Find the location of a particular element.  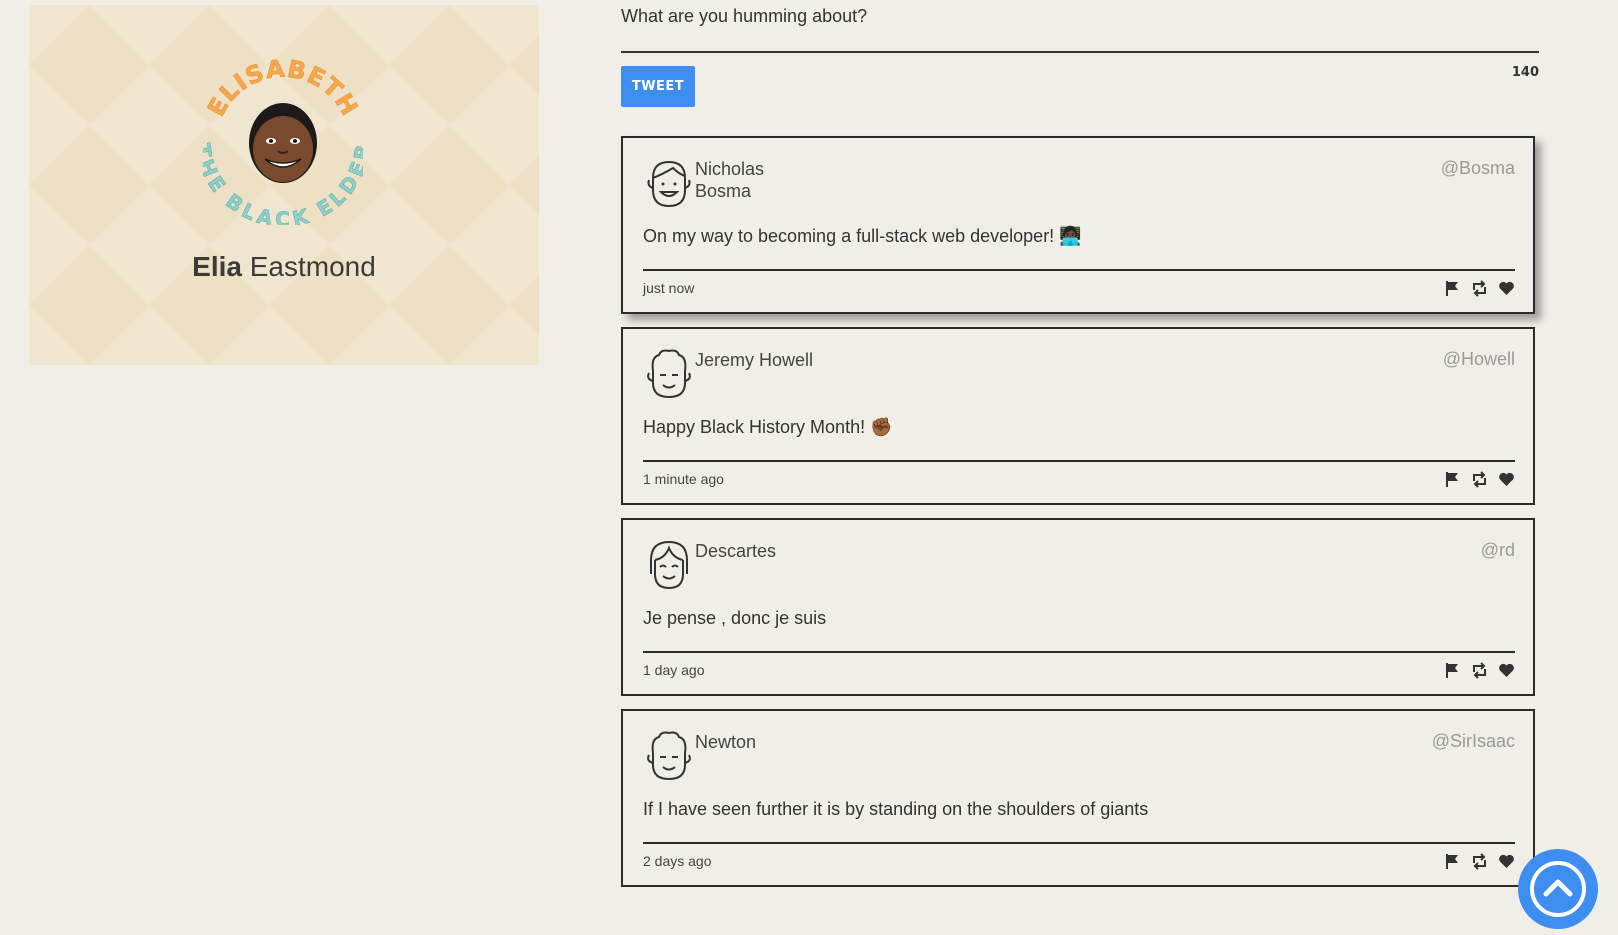

tweet-author-handle: @Bosma is located at coordinates (1478, 168).